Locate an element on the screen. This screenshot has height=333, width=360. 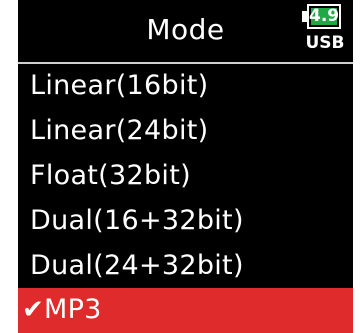
battery-icon: 4.9 is located at coordinates (324, 16).